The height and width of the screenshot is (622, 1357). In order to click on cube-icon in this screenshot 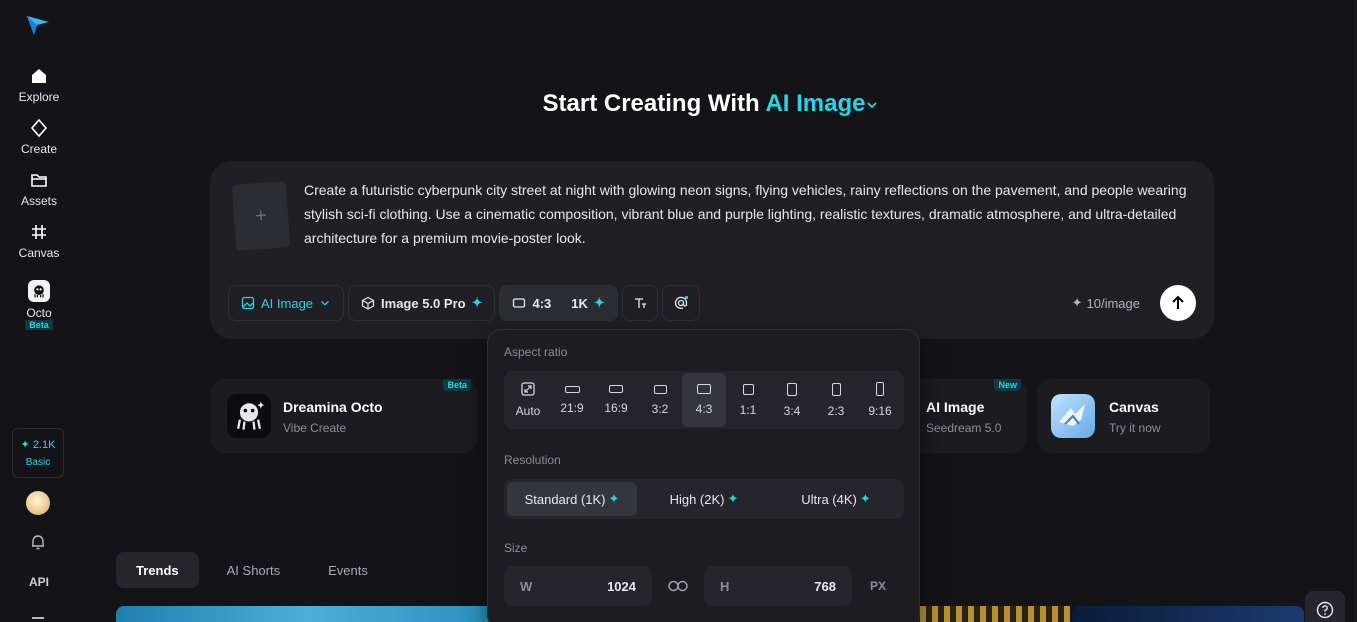, I will do `click(368, 303)`.